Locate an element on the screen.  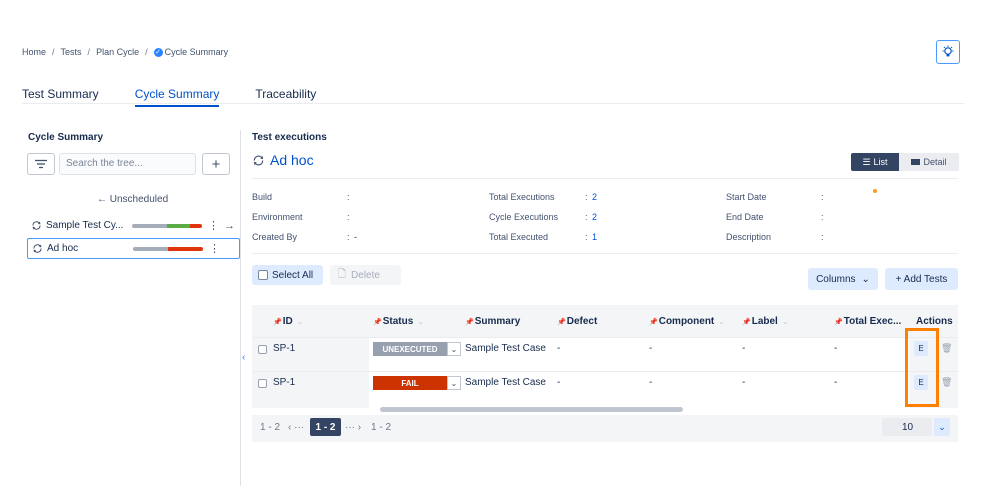
tab-traceability: Traceability is located at coordinates (285, 97).